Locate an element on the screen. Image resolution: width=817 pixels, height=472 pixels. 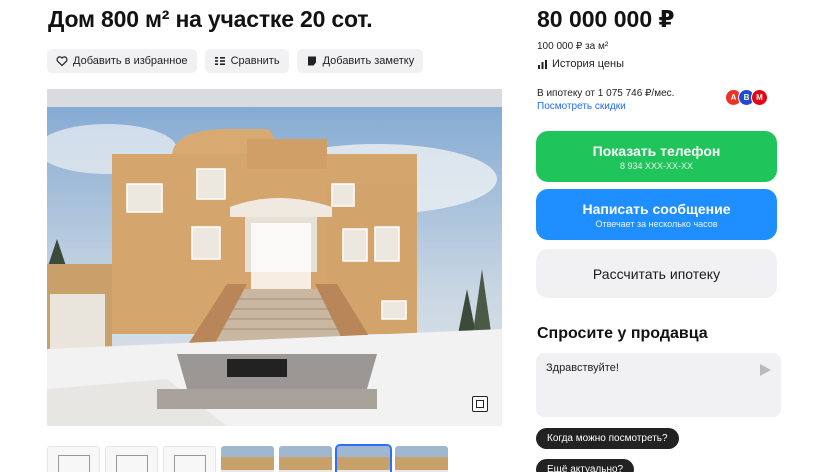
message-input: Здравствуйте! is located at coordinates (658, 385).